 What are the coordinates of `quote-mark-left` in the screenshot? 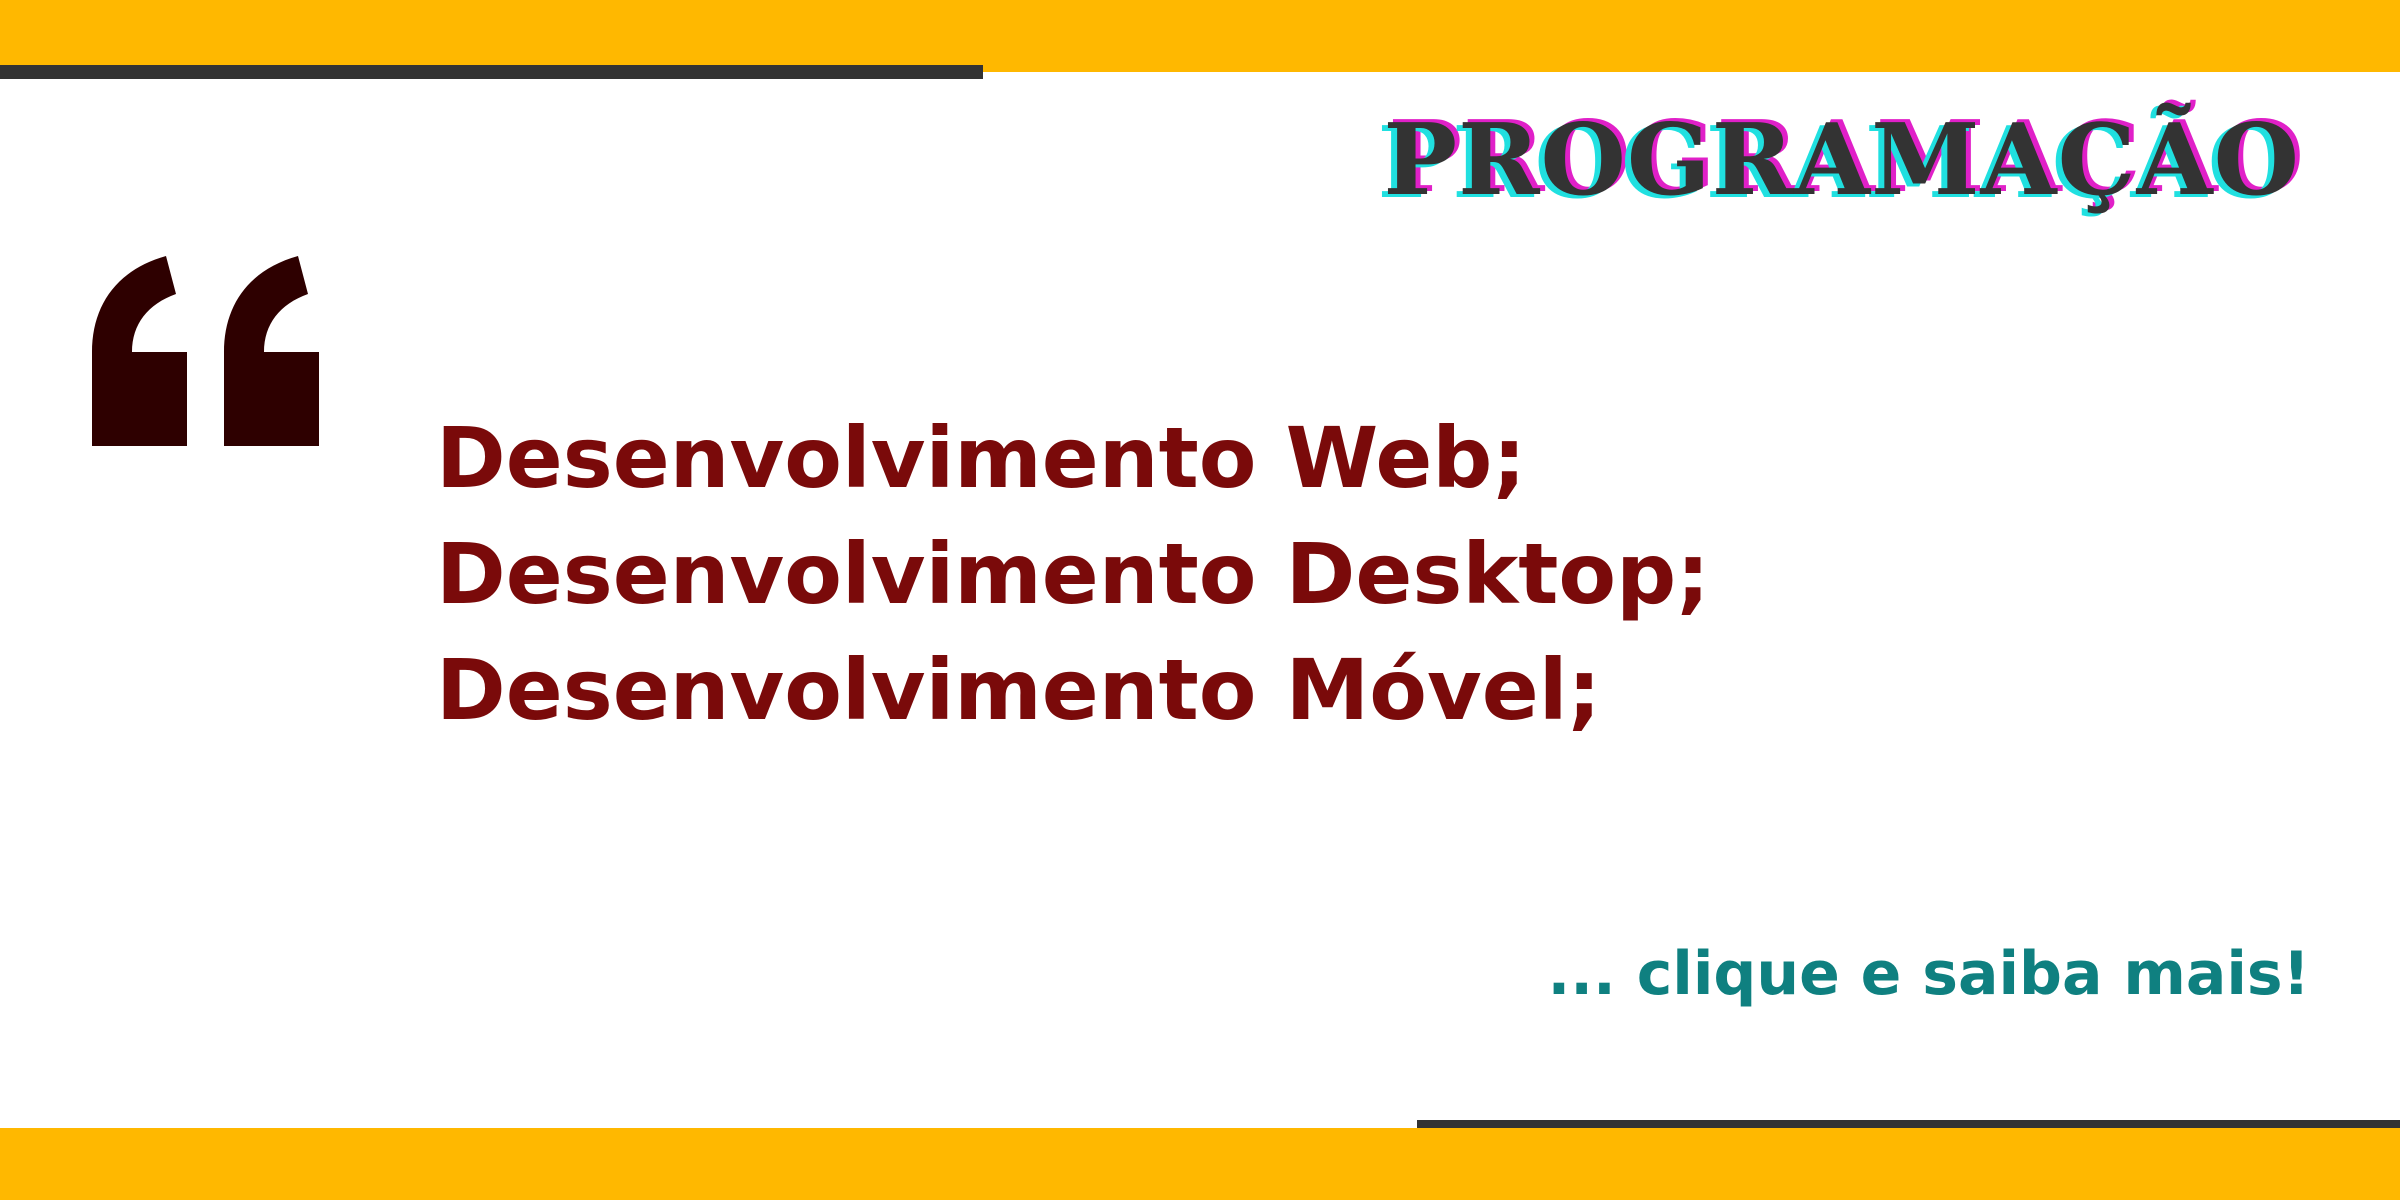 It's located at (139, 351).